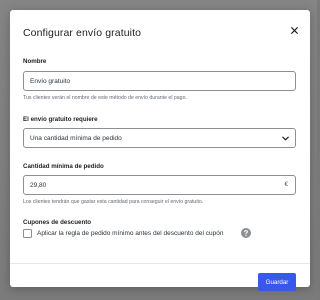 This screenshot has height=300, width=320. I want to click on min-amount-label: Cantidad mínima de pedido, so click(63, 166).